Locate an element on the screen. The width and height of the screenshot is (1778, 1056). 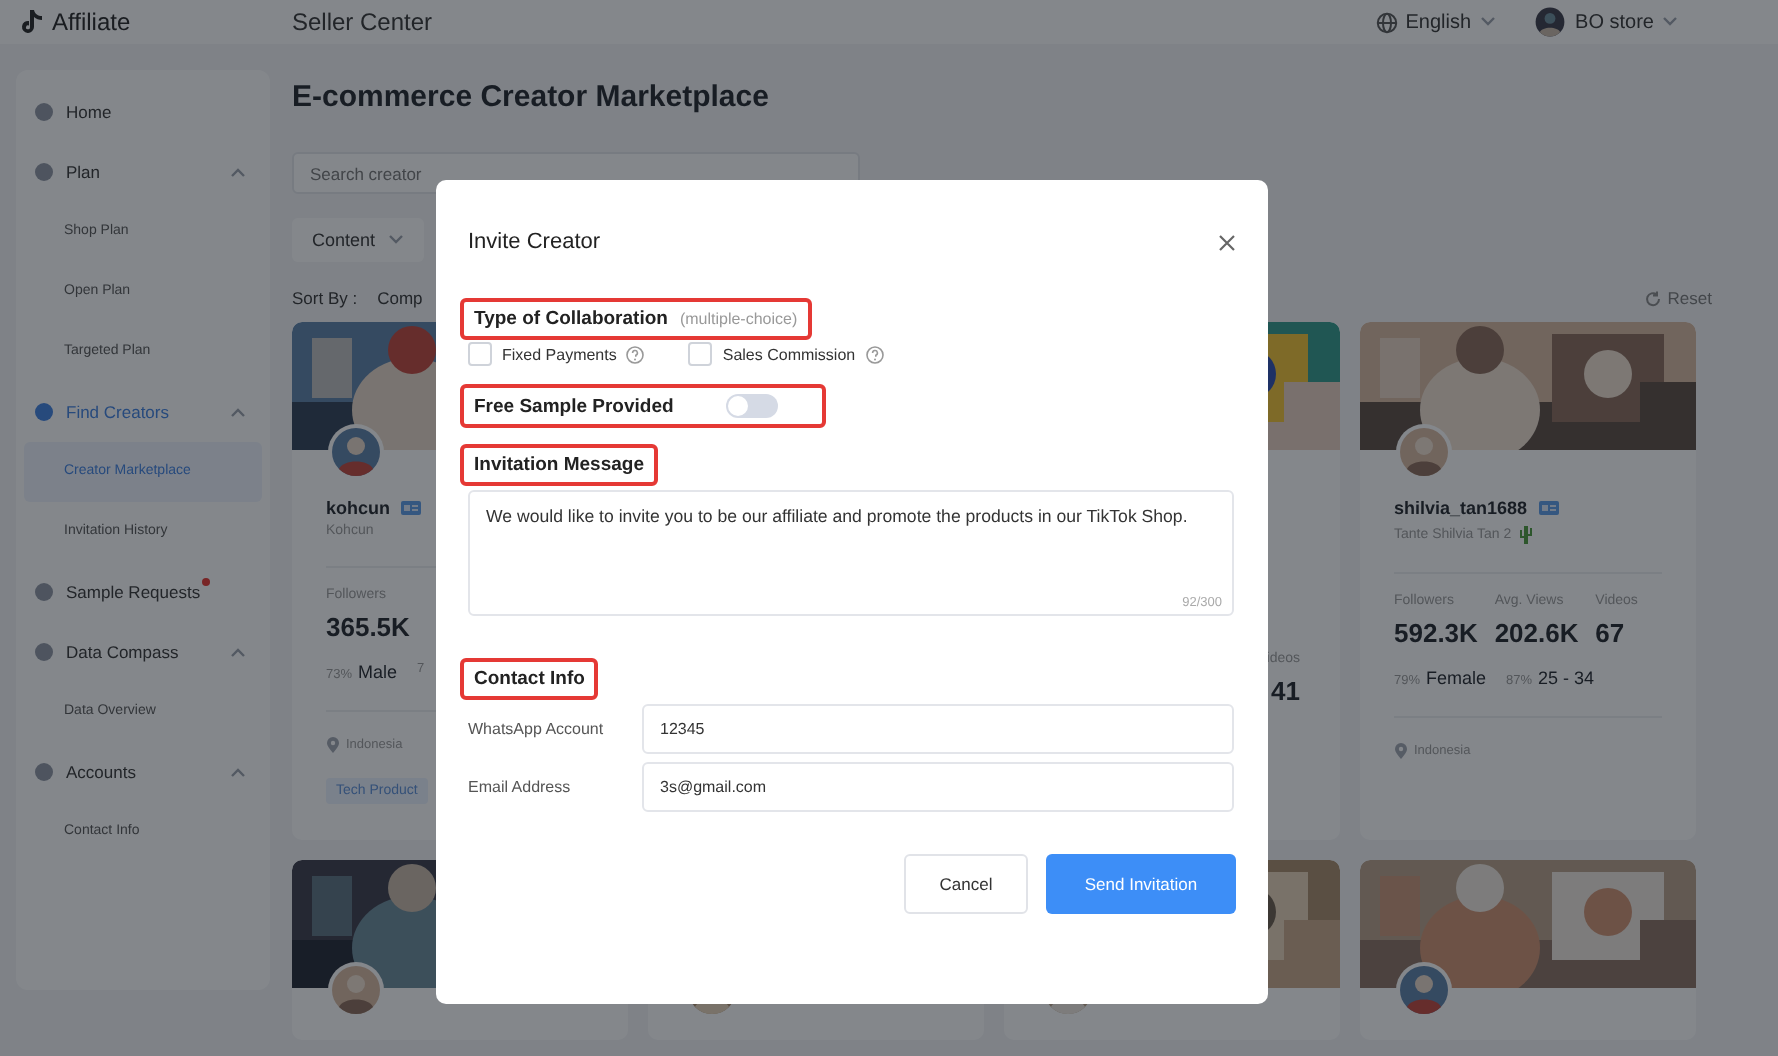
input-field: 3s@gmail.com is located at coordinates (938, 787).